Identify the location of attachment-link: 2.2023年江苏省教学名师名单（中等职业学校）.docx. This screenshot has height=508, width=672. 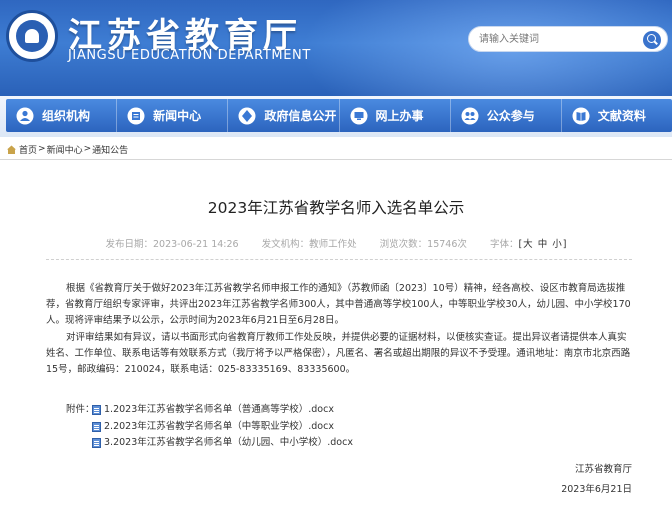
(219, 427).